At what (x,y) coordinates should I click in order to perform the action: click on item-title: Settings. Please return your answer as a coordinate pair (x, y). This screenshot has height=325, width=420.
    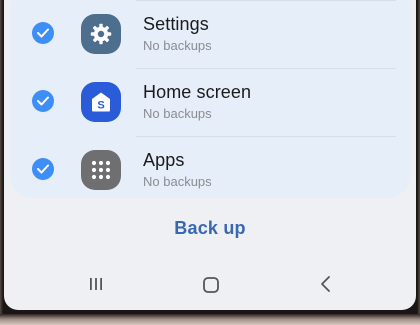
    Looking at the image, I should click on (176, 24).